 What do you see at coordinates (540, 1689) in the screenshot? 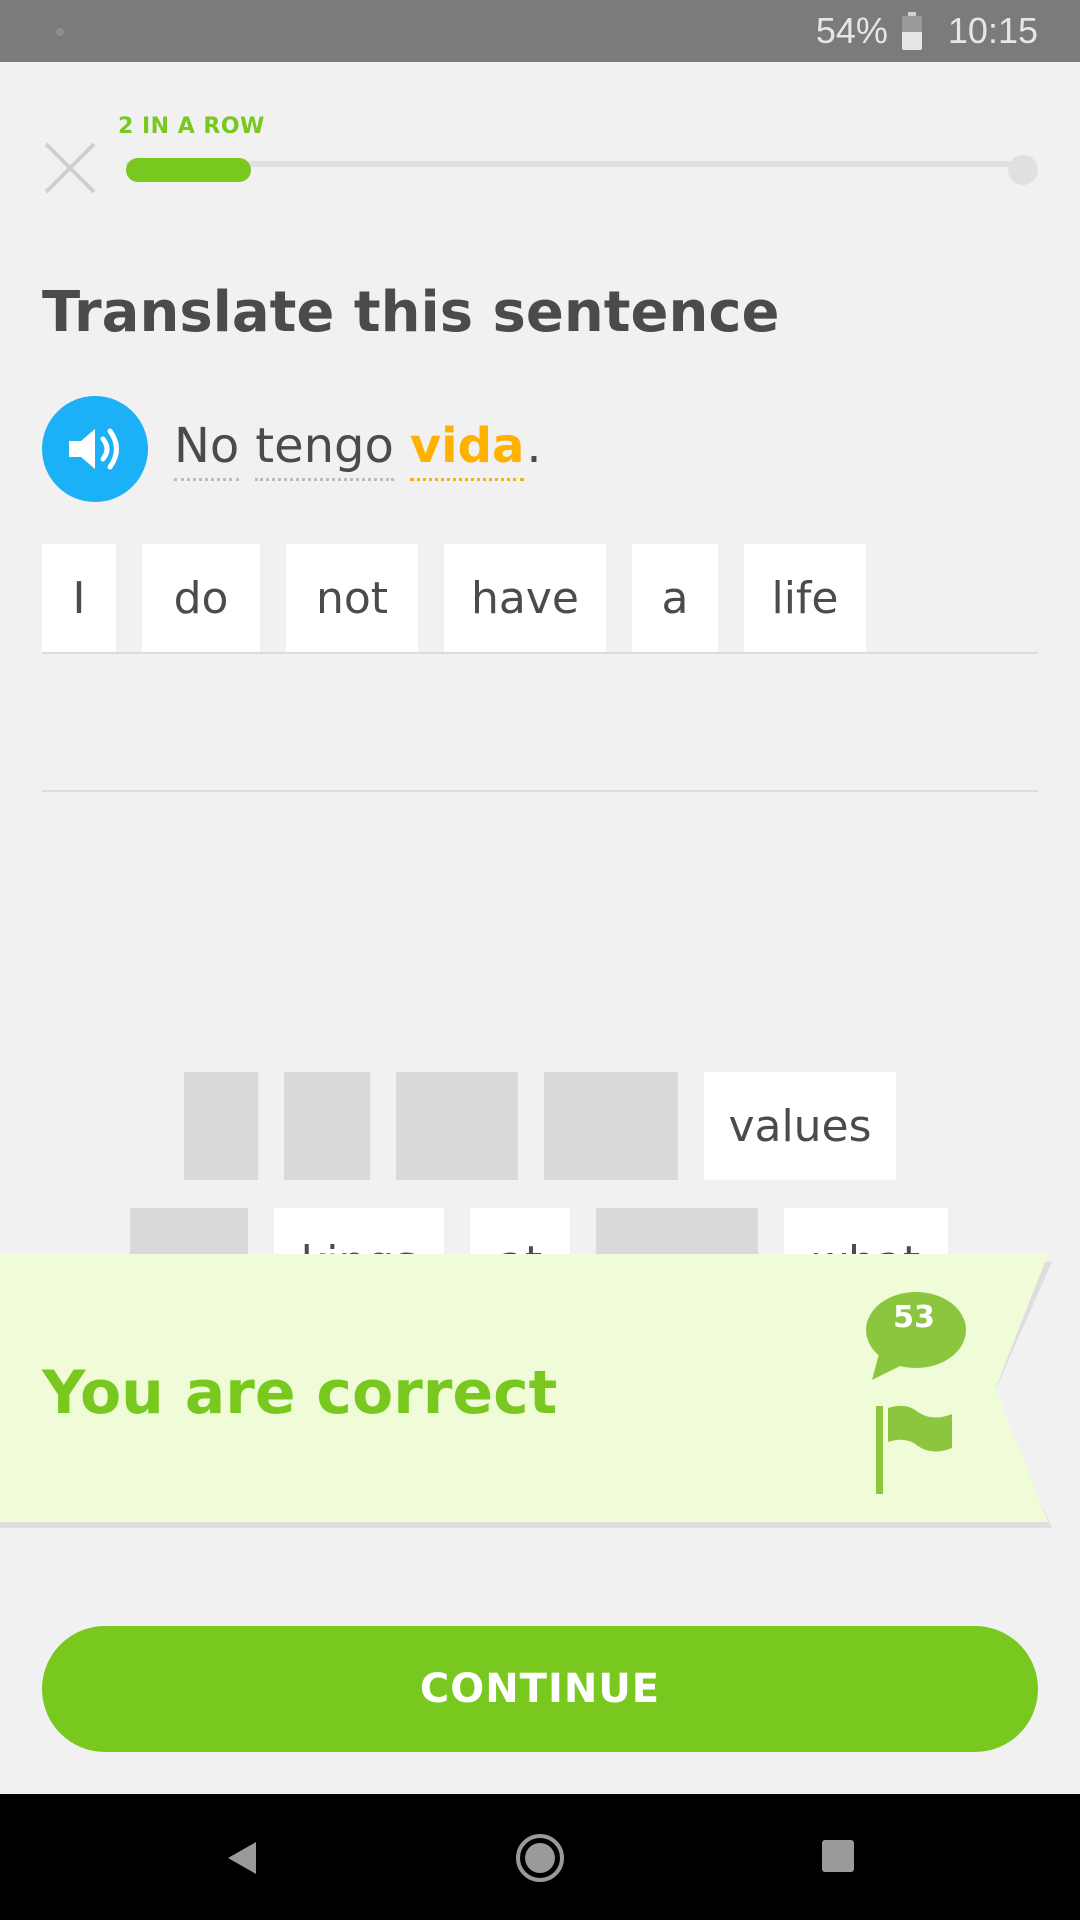
I see `continue-button: CONTINUE` at bounding box center [540, 1689].